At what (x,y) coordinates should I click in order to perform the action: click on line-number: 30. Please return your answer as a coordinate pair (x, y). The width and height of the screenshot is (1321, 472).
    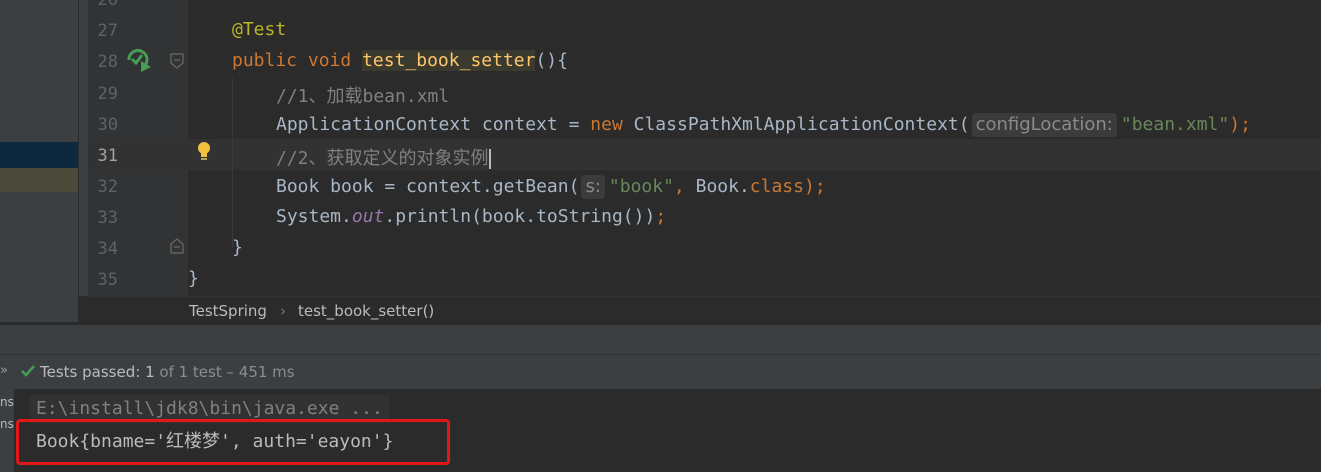
    Looking at the image, I should click on (107, 125).